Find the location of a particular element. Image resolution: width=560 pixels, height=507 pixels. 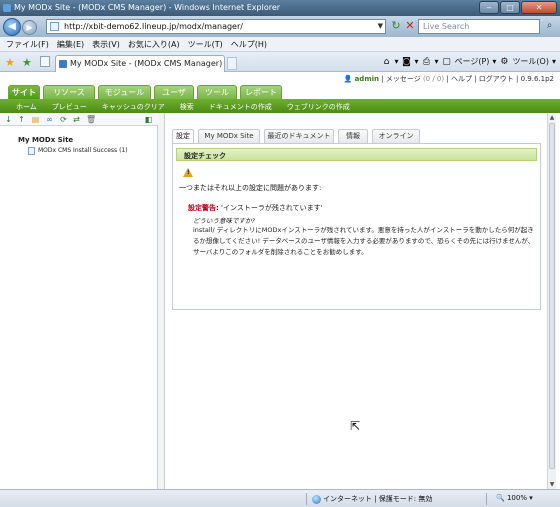

feeds-dropdown-icon: ▾ is located at coordinates (416, 61).